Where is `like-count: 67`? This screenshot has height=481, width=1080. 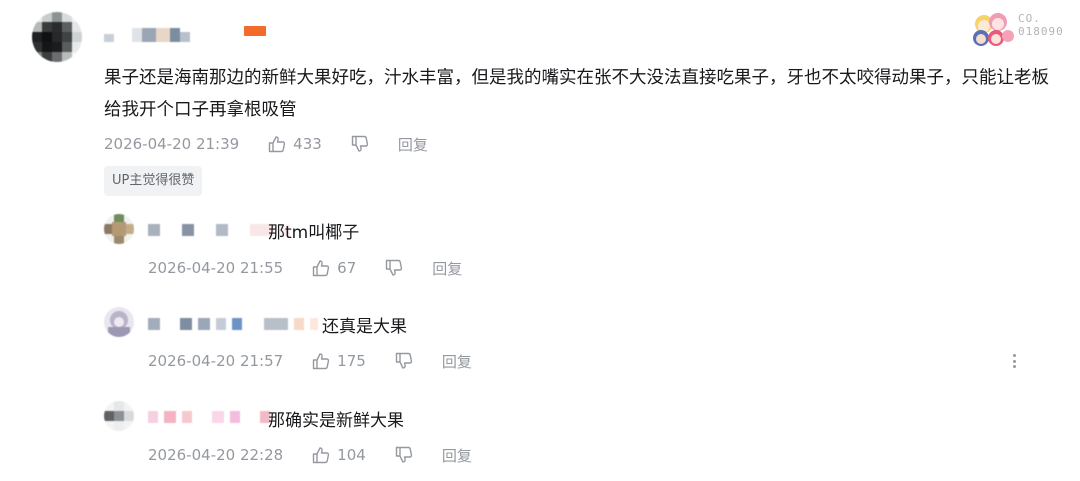
like-count: 67 is located at coordinates (347, 268).